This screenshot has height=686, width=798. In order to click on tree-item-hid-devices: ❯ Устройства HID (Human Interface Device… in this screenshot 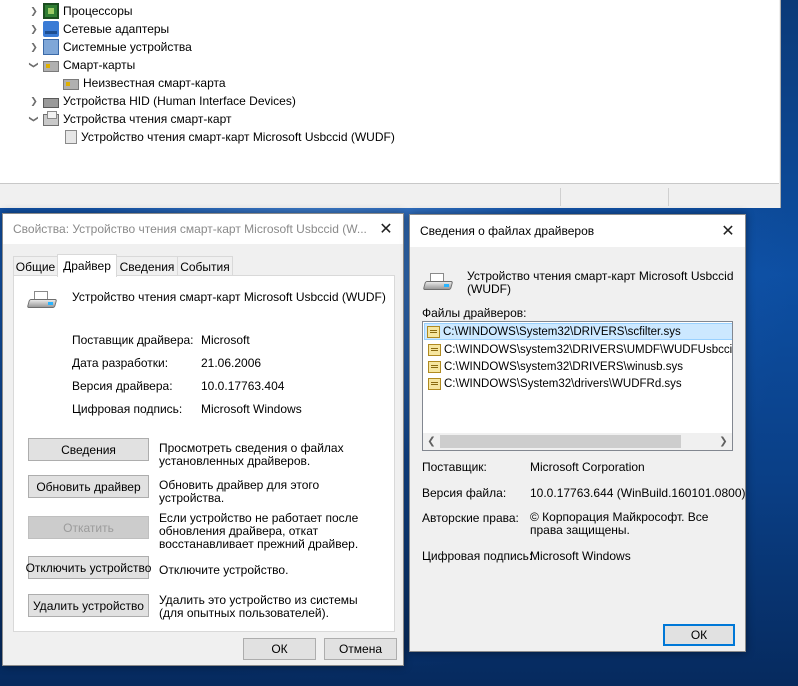, I will do `click(162, 101)`.